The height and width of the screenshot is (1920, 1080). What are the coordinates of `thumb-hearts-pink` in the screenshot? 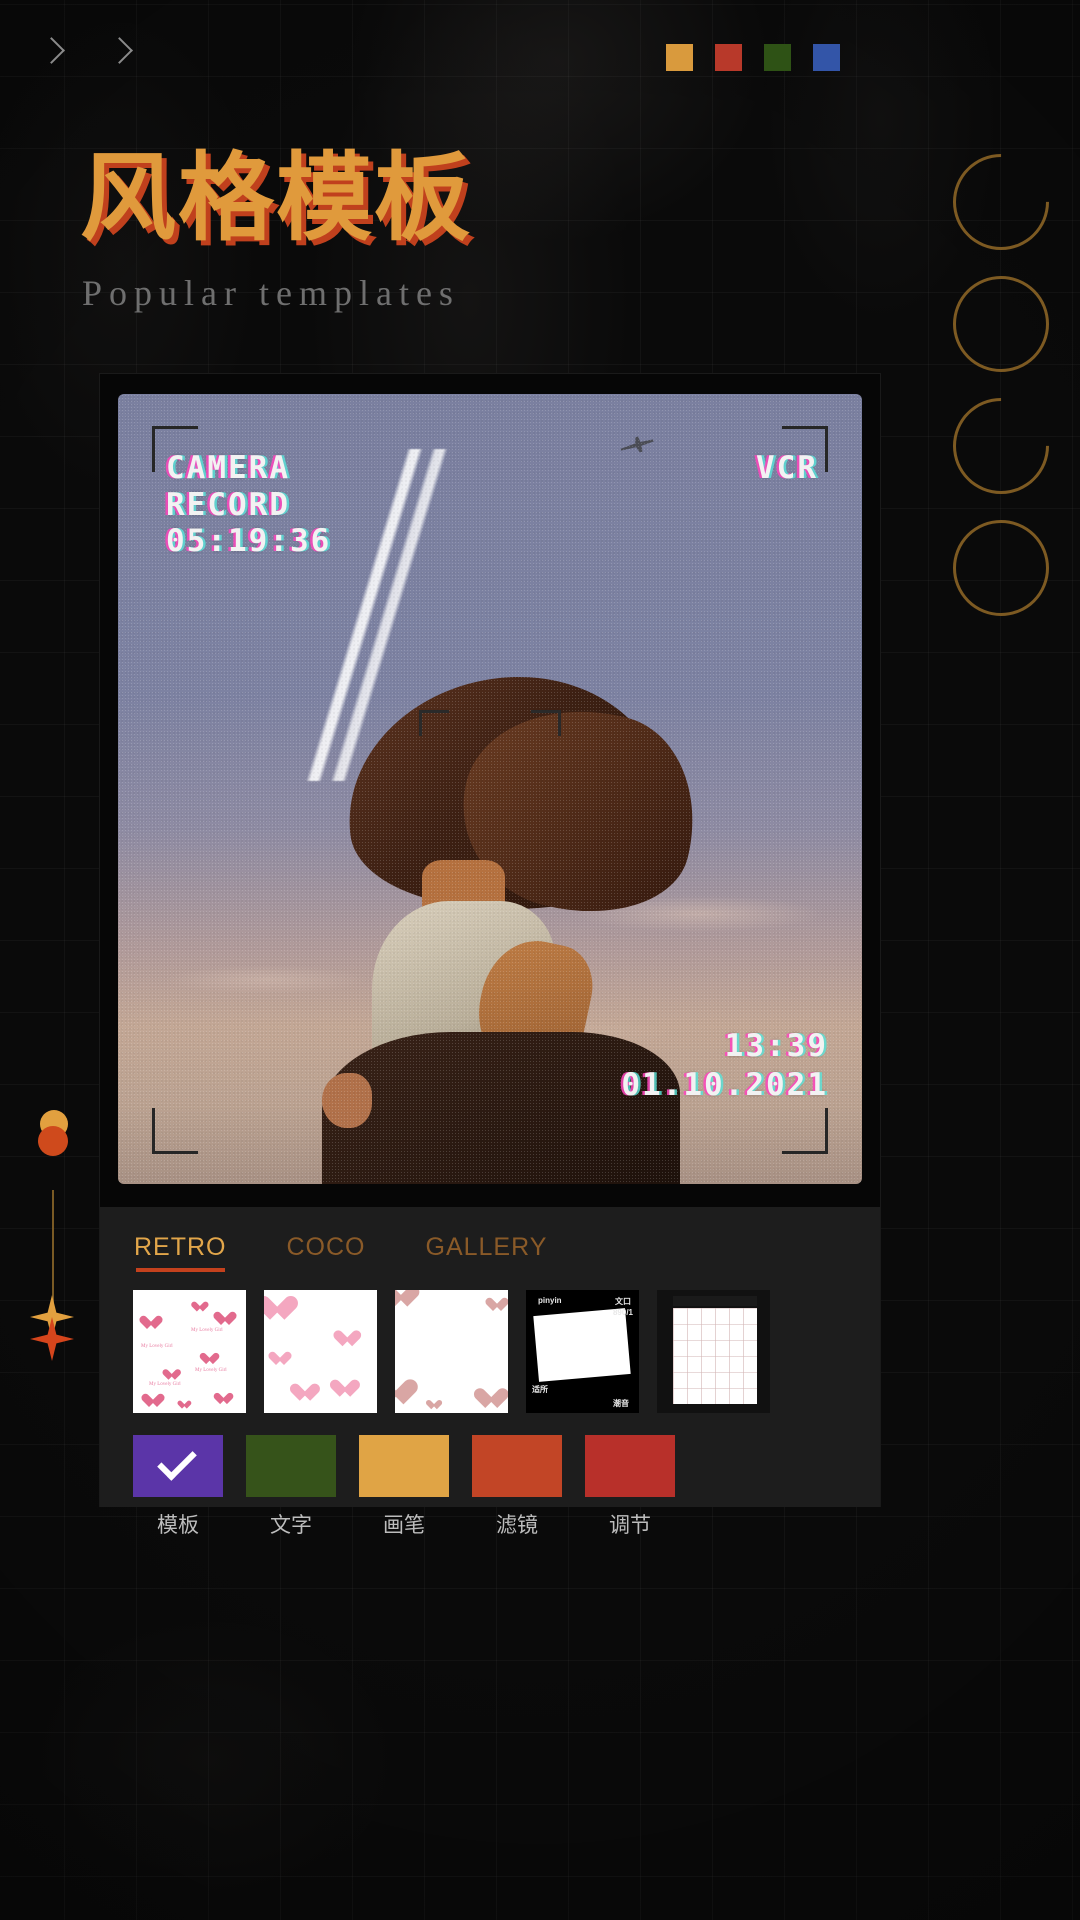 It's located at (320, 1351).